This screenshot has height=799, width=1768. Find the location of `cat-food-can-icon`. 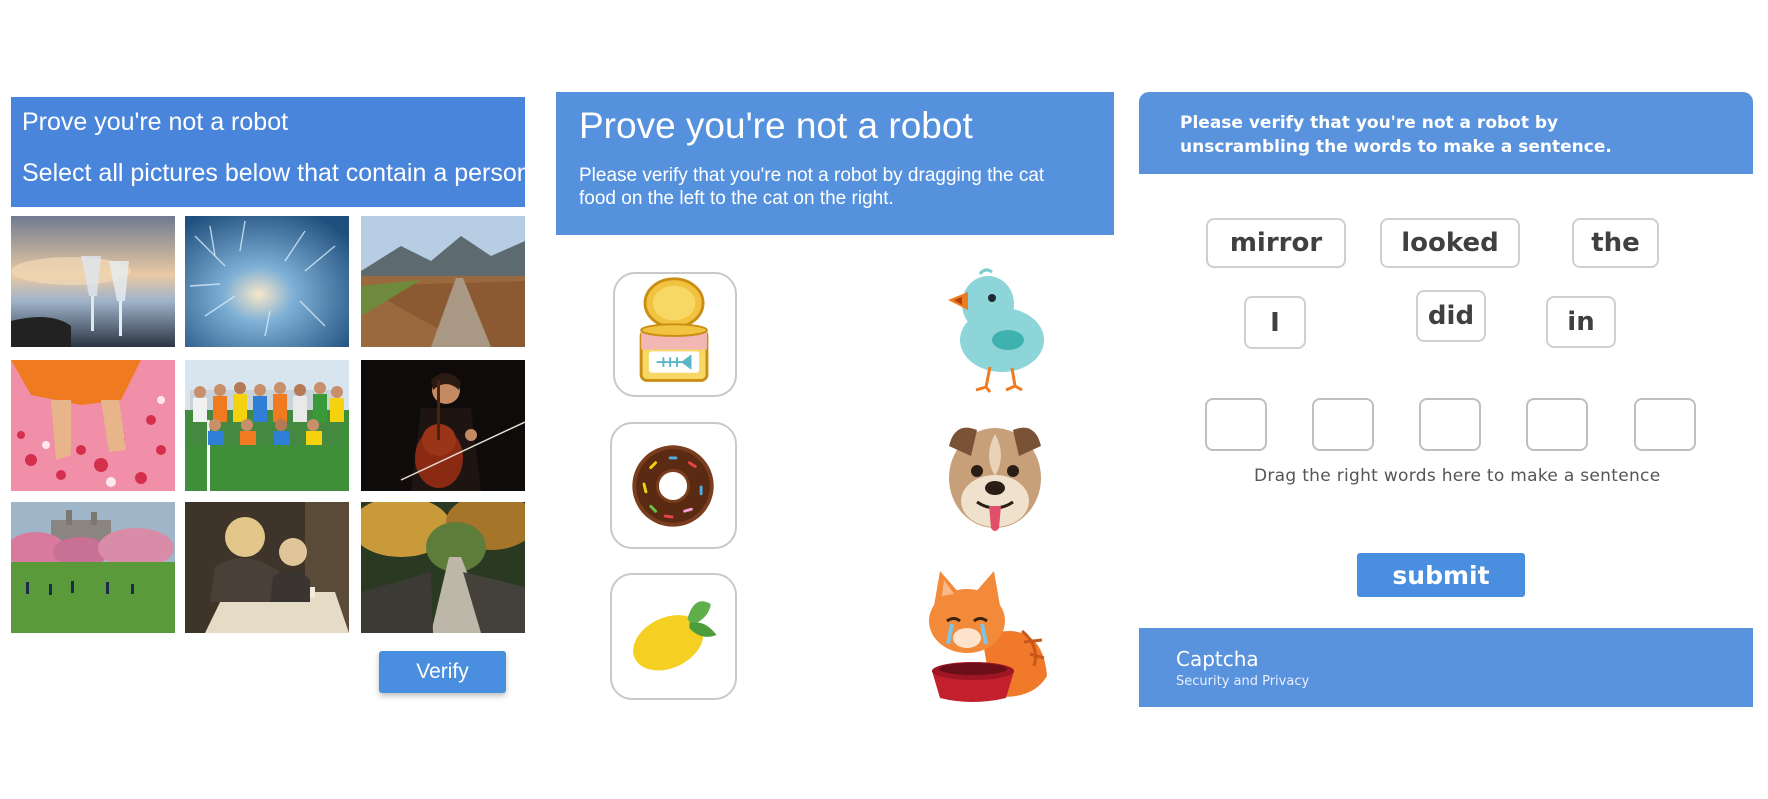

cat-food-can-icon is located at coordinates (674, 329).